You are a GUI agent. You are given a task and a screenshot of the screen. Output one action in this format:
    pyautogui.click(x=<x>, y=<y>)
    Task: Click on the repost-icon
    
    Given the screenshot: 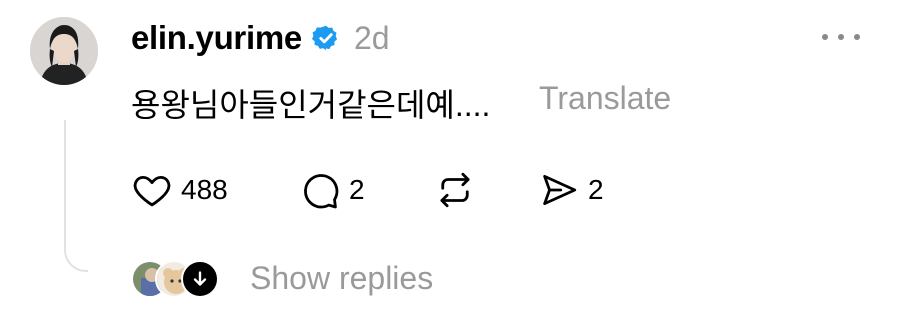 What is the action you would take?
    pyautogui.click(x=455, y=190)
    